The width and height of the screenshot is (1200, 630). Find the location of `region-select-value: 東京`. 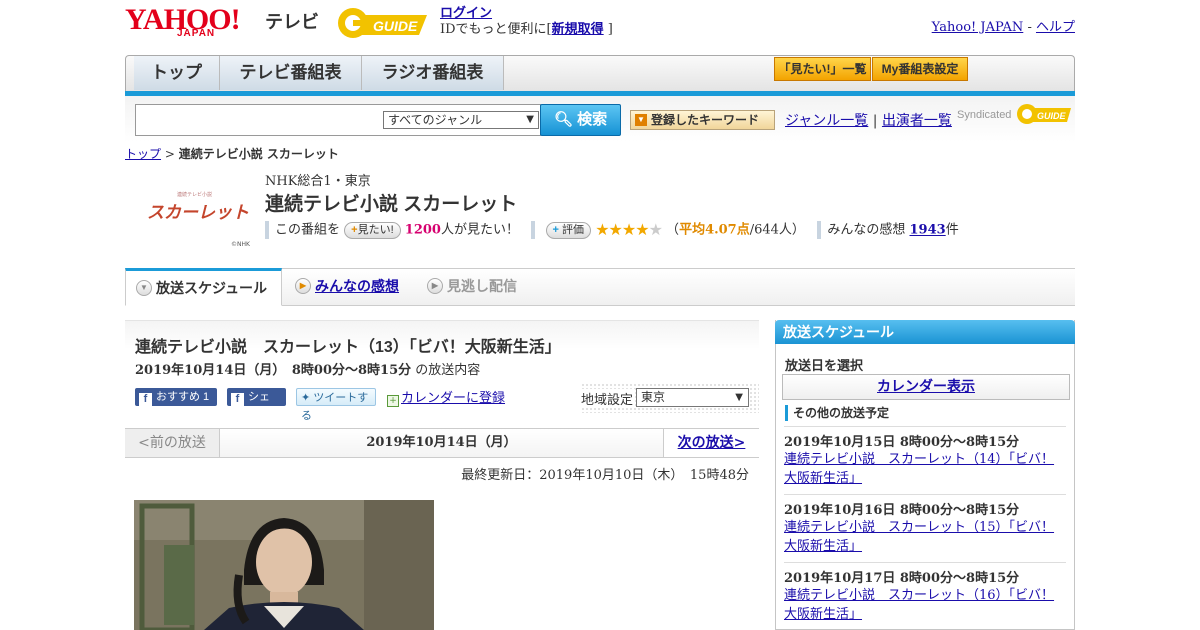

region-select-value: 東京 is located at coordinates (653, 397).